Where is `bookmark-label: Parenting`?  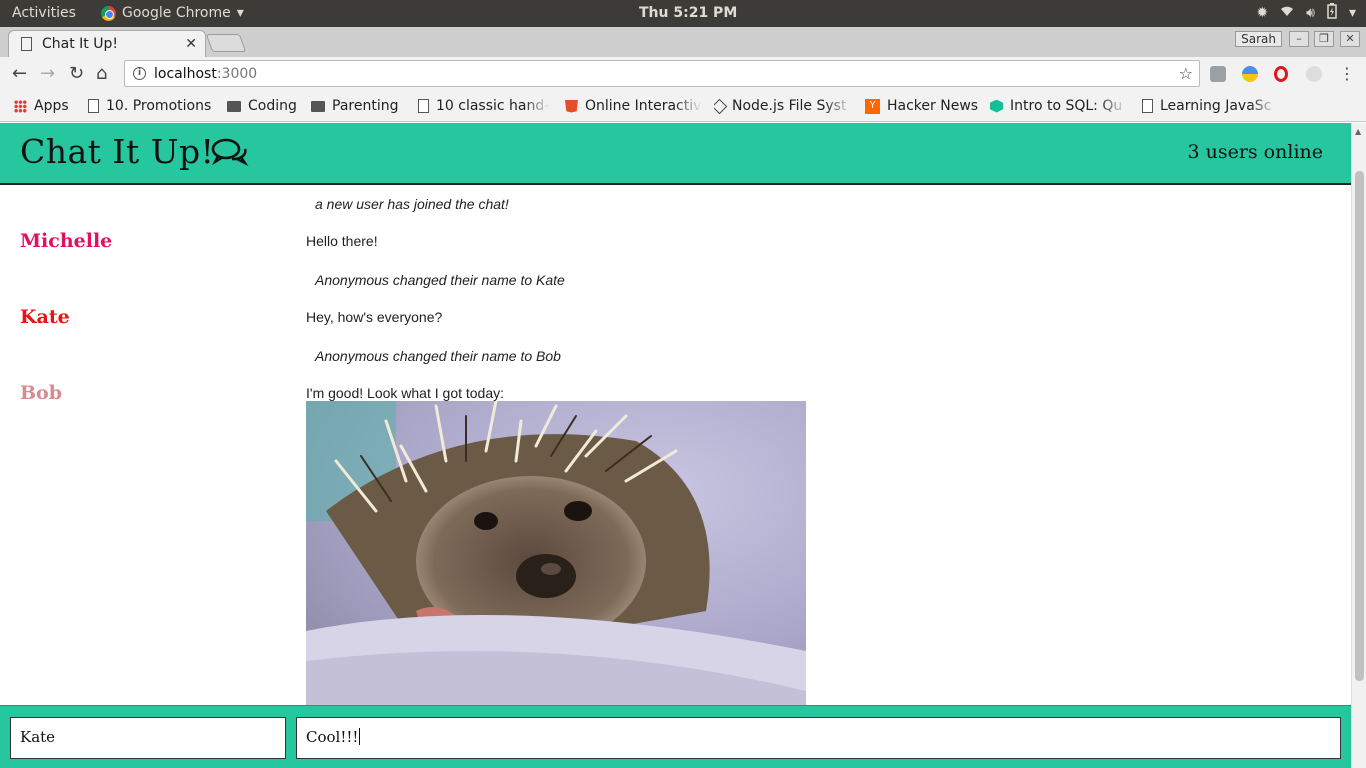
bookmark-label: Parenting is located at coordinates (365, 106).